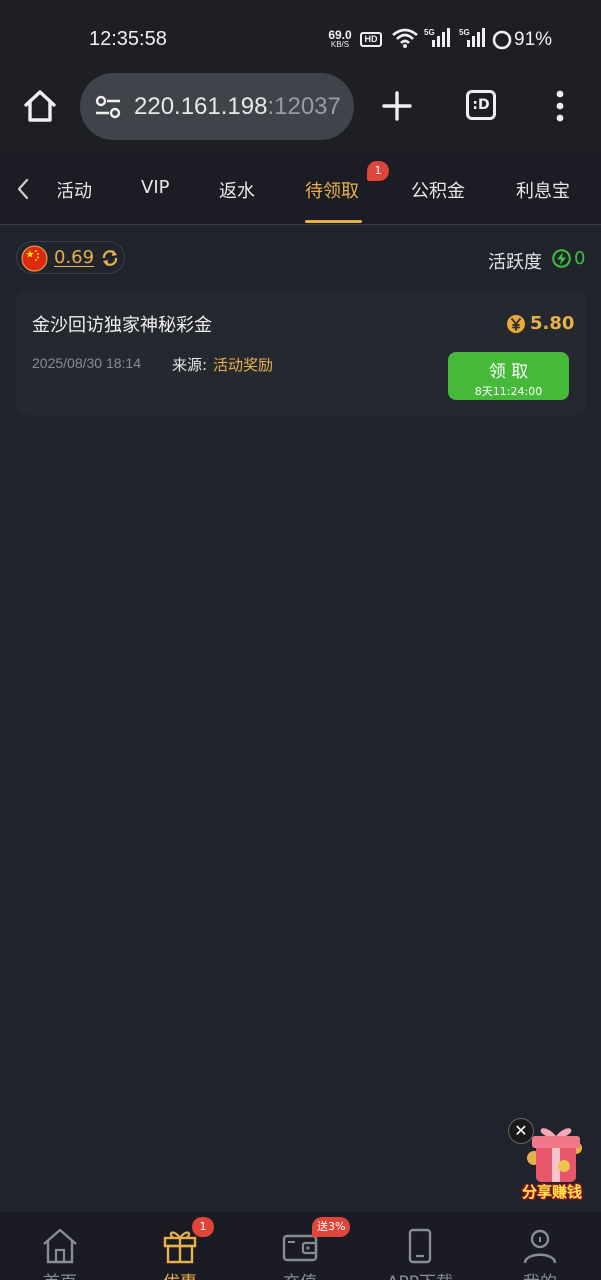 Image resolution: width=601 pixels, height=1280 pixels. I want to click on promotions-badge: 1, so click(203, 1227).